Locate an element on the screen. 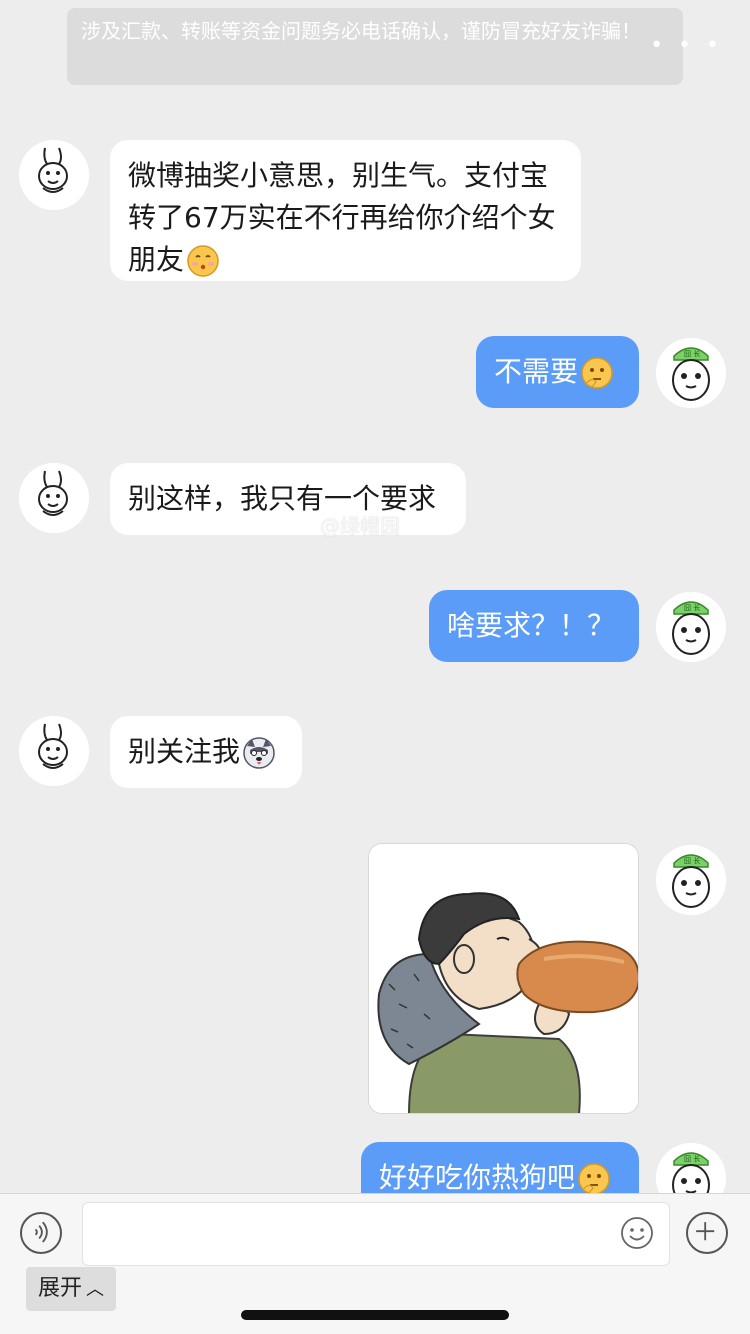  plus-icon is located at coordinates (707, 1233).